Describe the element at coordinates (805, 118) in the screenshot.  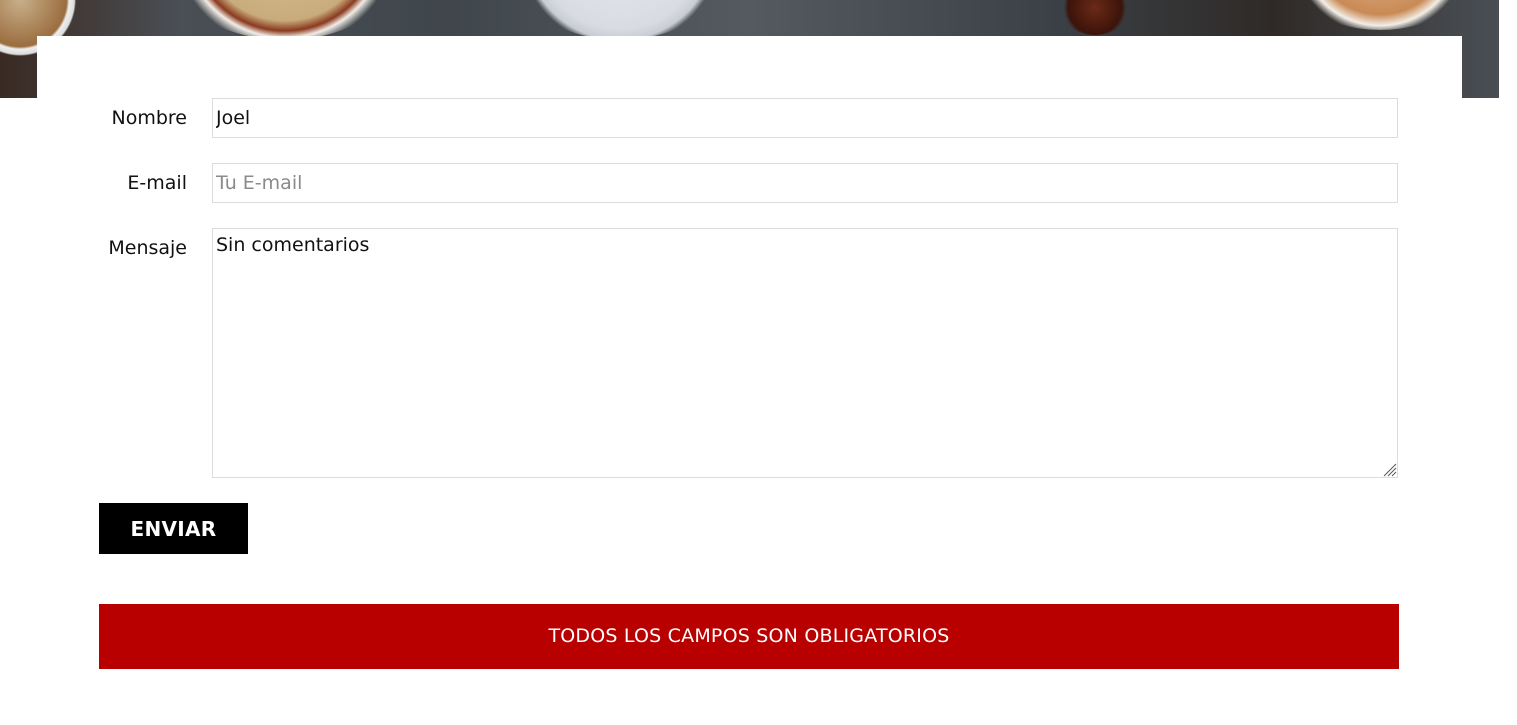
I see `name-input` at that location.